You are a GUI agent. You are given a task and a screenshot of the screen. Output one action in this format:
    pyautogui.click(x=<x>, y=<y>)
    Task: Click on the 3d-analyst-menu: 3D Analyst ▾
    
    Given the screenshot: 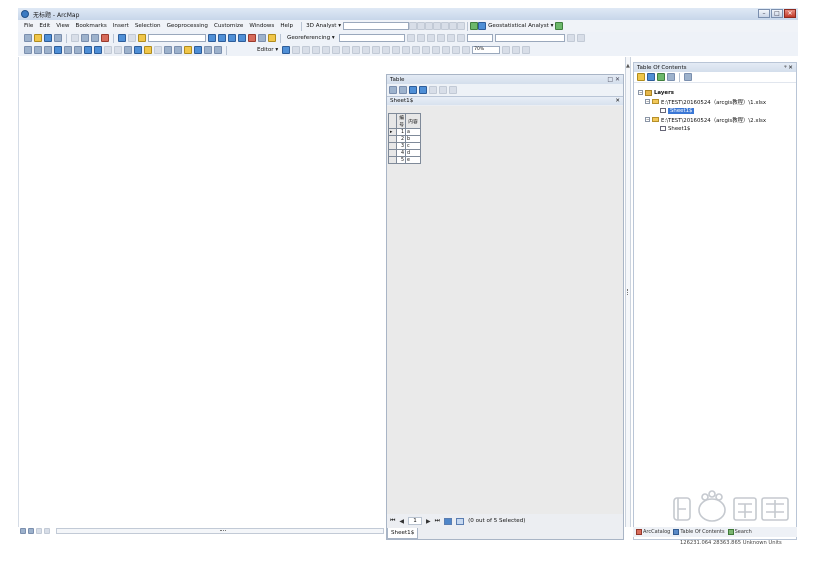 What is the action you would take?
    pyautogui.click(x=323, y=26)
    